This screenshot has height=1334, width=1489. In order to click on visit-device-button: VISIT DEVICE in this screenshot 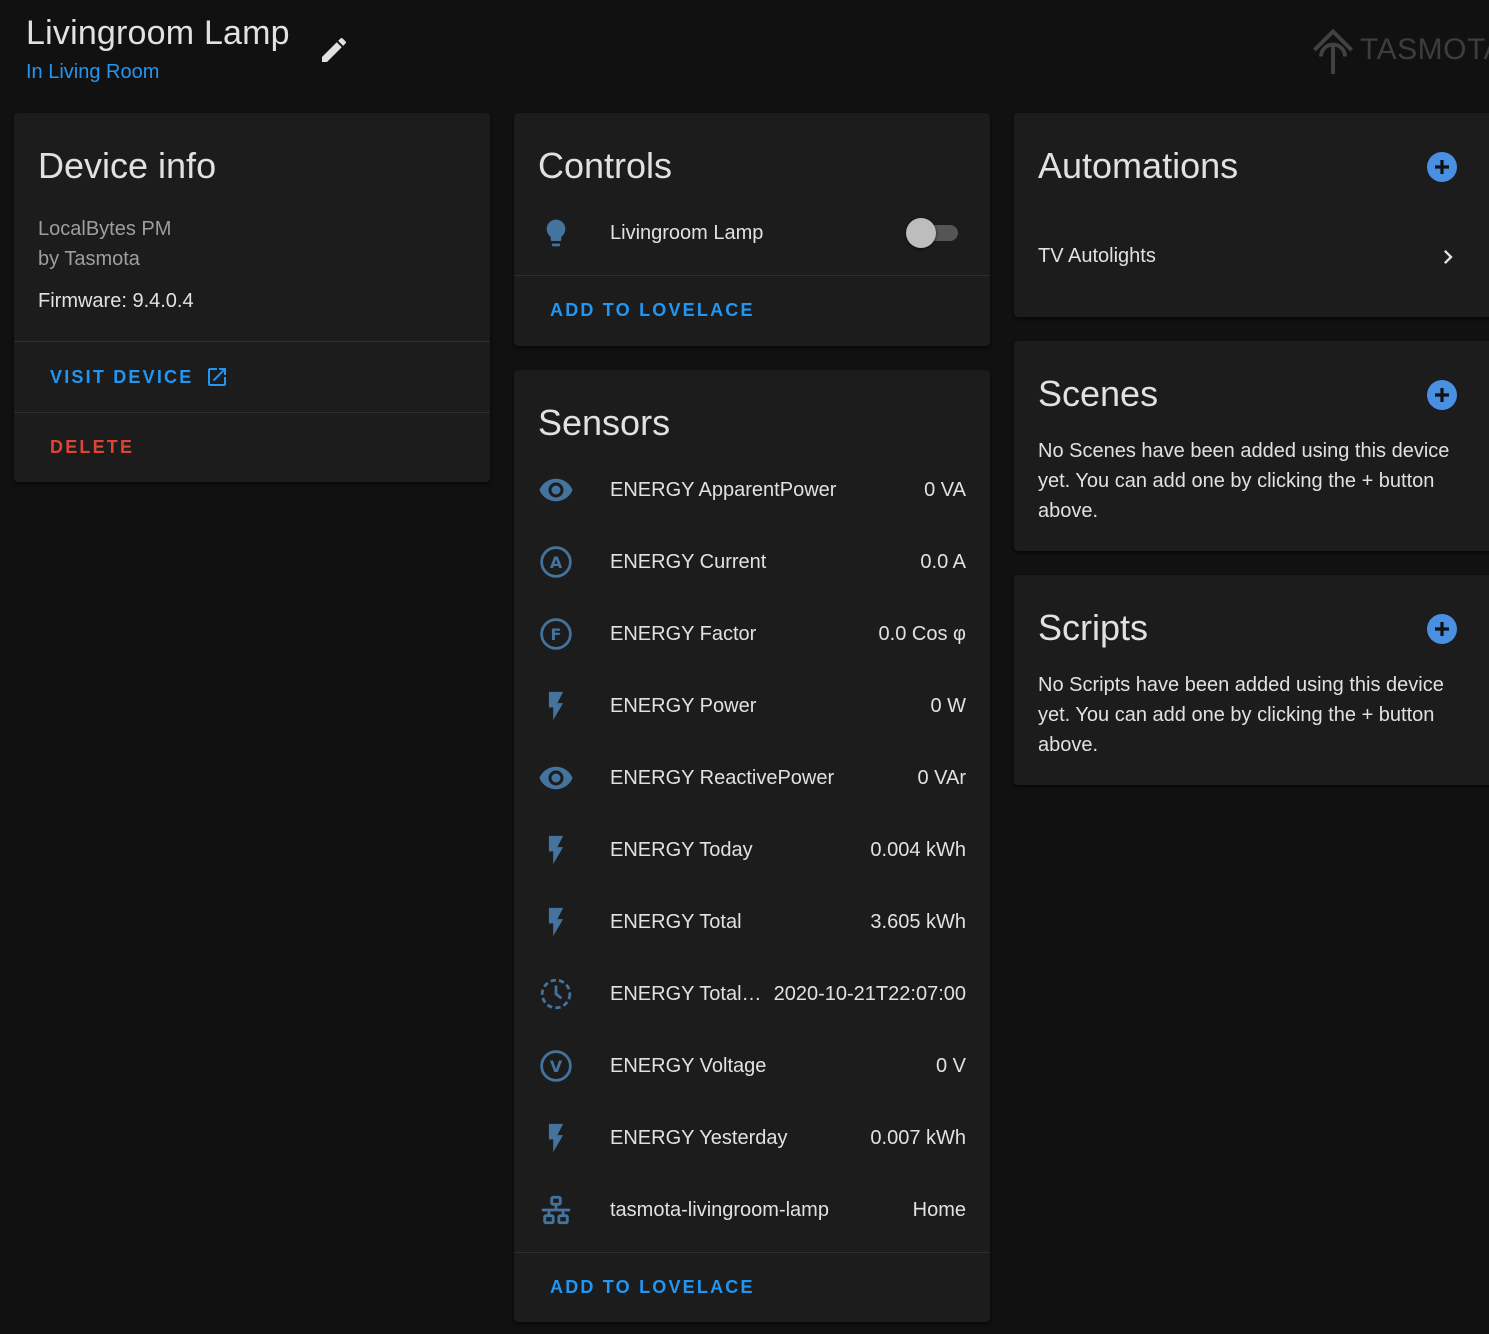, I will do `click(139, 377)`.